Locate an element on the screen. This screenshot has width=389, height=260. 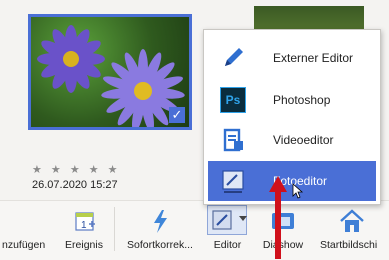
toolbar-separator is located at coordinates (114, 229).